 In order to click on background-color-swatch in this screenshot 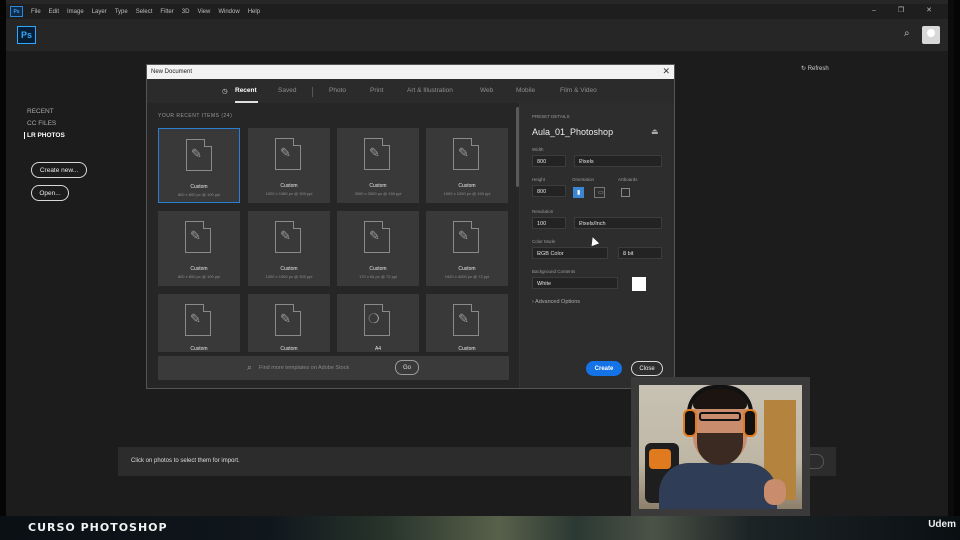, I will do `click(639, 284)`.